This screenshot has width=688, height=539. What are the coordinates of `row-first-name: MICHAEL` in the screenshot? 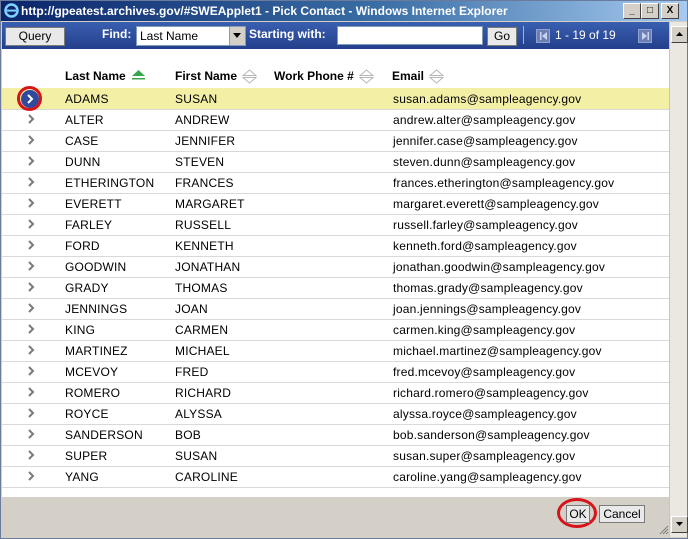 It's located at (202, 351).